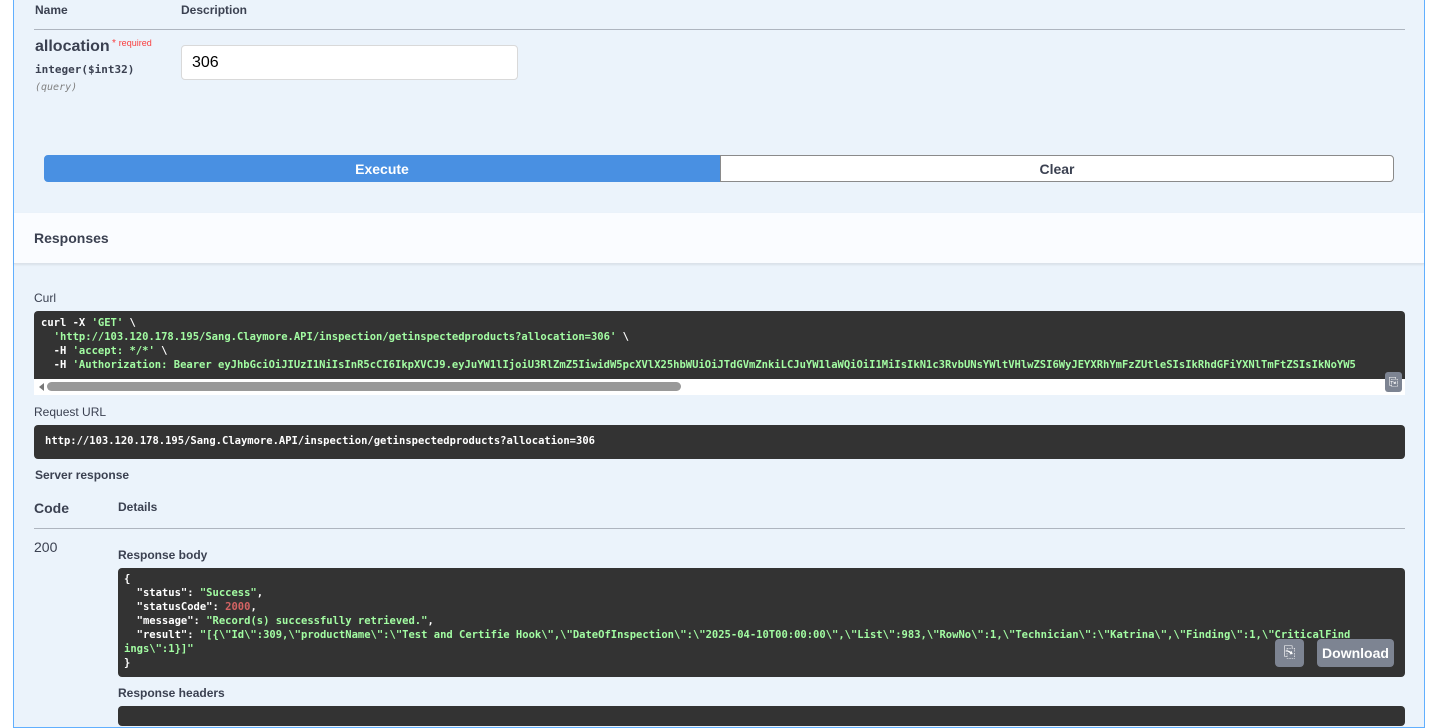 This screenshot has height=728, width=1452. I want to click on param-name: allocation, so click(72, 46).